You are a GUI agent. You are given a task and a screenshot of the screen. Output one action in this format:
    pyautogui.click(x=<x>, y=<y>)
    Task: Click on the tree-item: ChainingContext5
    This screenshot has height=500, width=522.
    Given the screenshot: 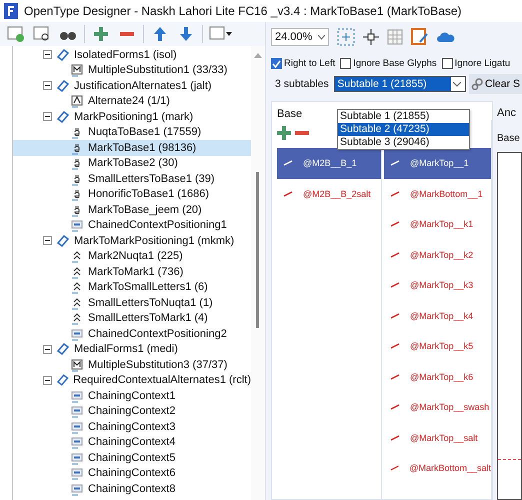 What is the action you would take?
    pyautogui.click(x=132, y=458)
    